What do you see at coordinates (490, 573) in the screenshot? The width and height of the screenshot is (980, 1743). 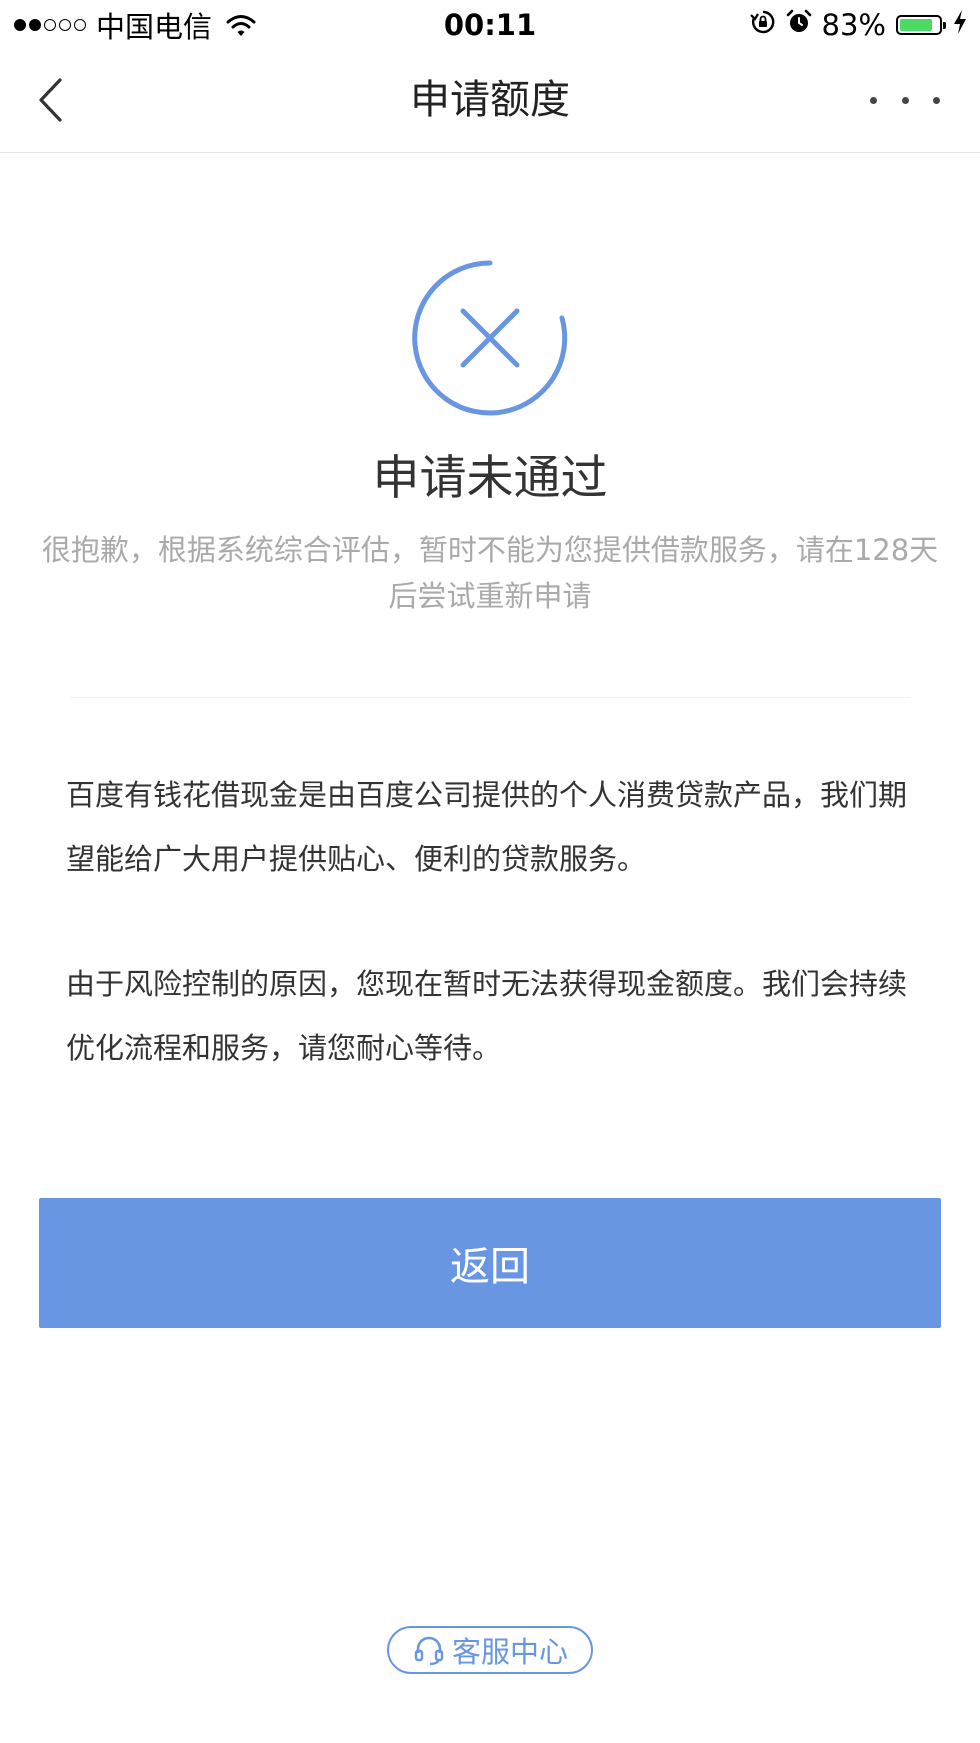 I see `result-description: 很抱歉，根据系统综合评估，暂时不能为您提供借款服务，请在128天后尝试重新申请` at bounding box center [490, 573].